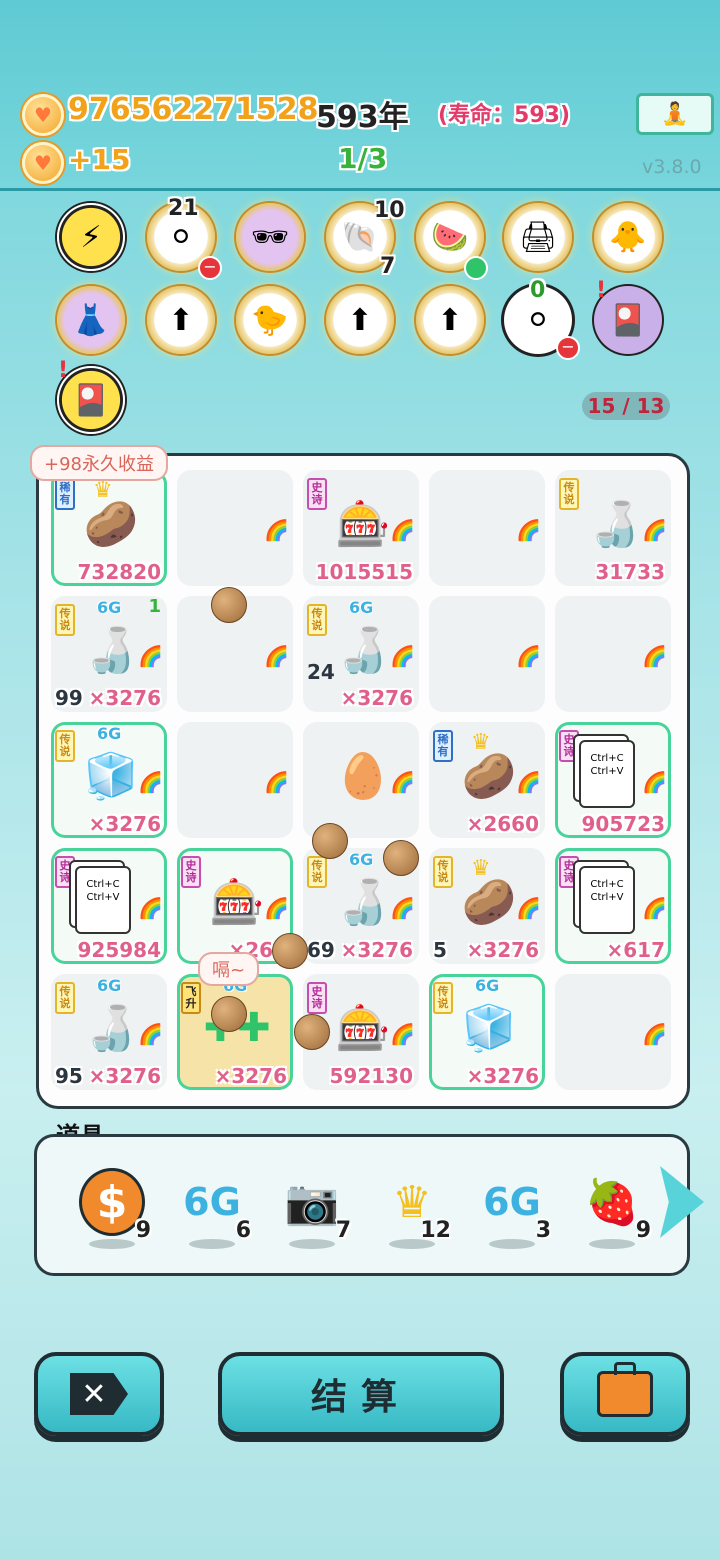 The image size is (720, 1559). I want to click on close-icon: ✕, so click(99, 1394).